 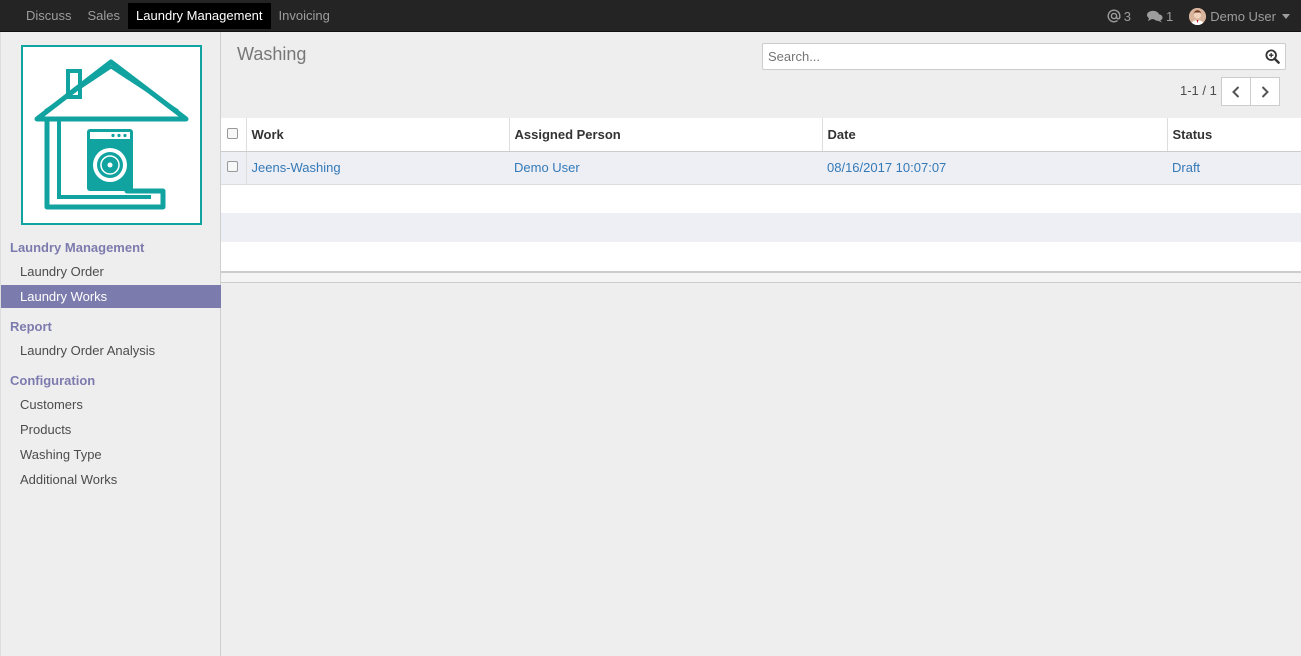 I want to click on laundry-house-logo-icon, so click(x=111, y=134).